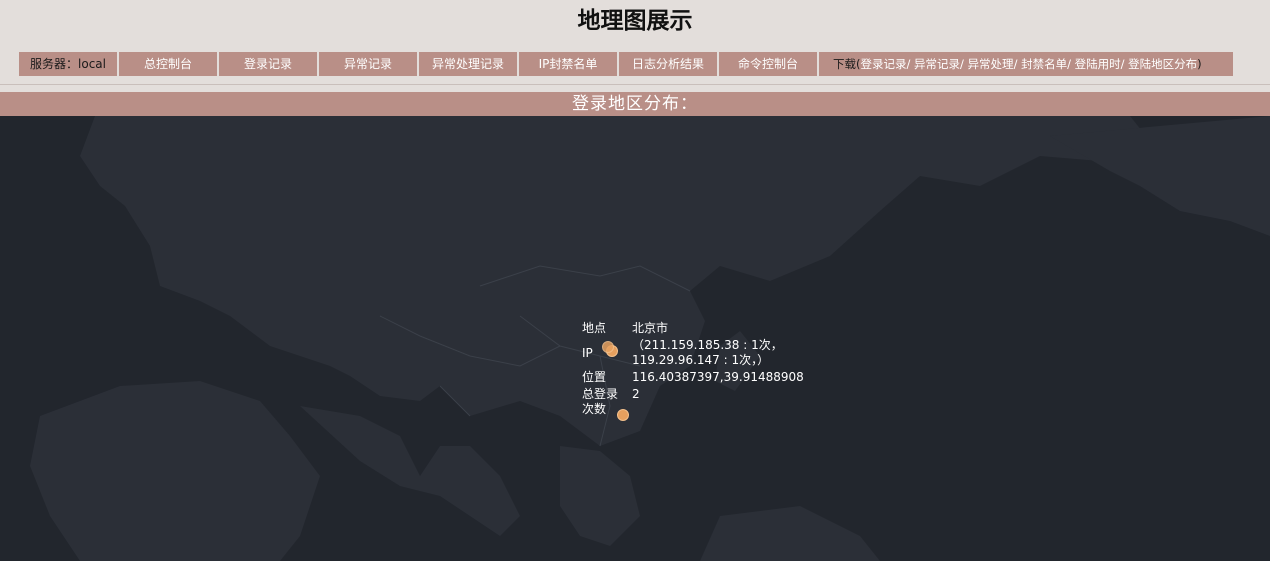  Describe the element at coordinates (718, 377) in the screenshot. I see `tooltip-value: 116.40387397,39.91488908` at that location.